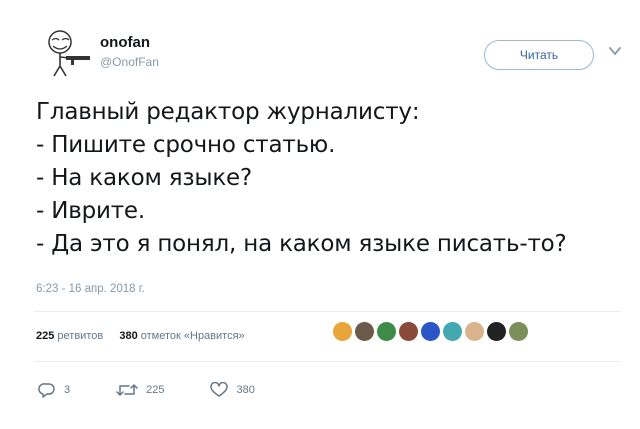 The image size is (640, 429). I want to click on tweet-line: - На каком языке?, so click(144, 178).